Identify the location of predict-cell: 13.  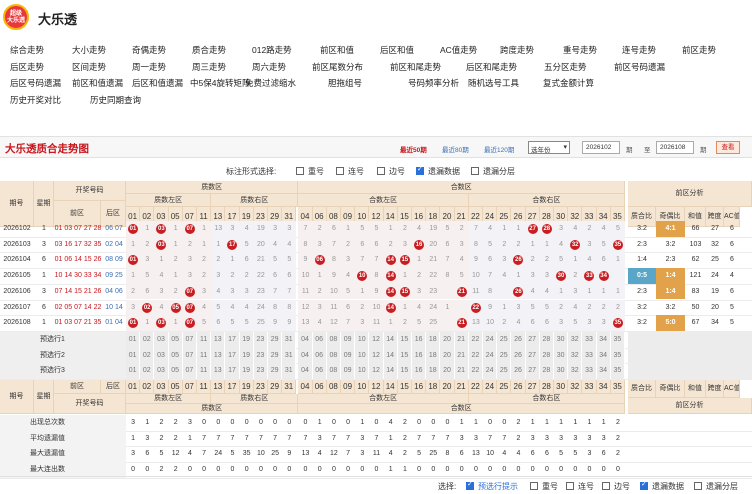
(218, 371).